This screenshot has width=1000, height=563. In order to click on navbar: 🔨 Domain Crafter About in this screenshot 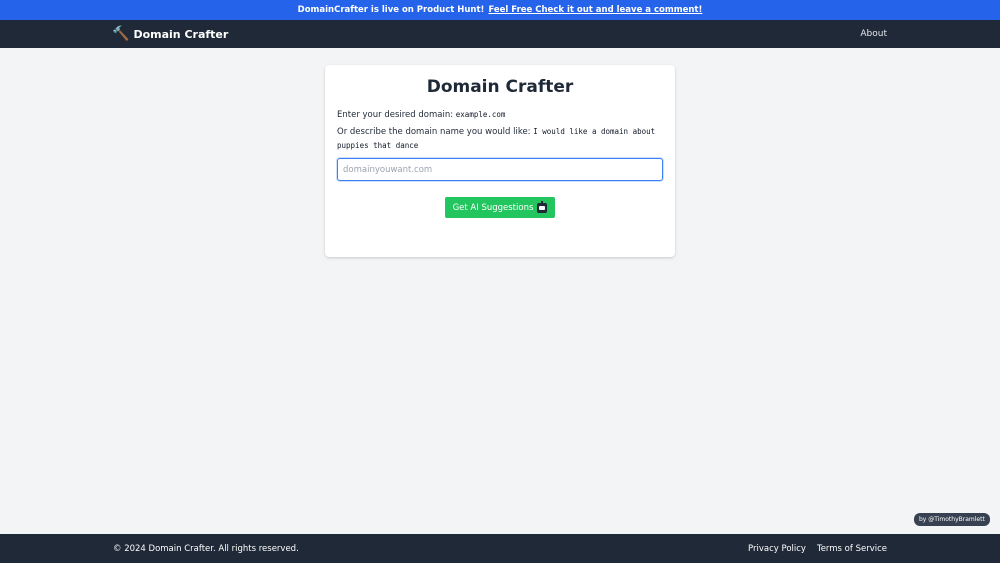, I will do `click(500, 34)`.